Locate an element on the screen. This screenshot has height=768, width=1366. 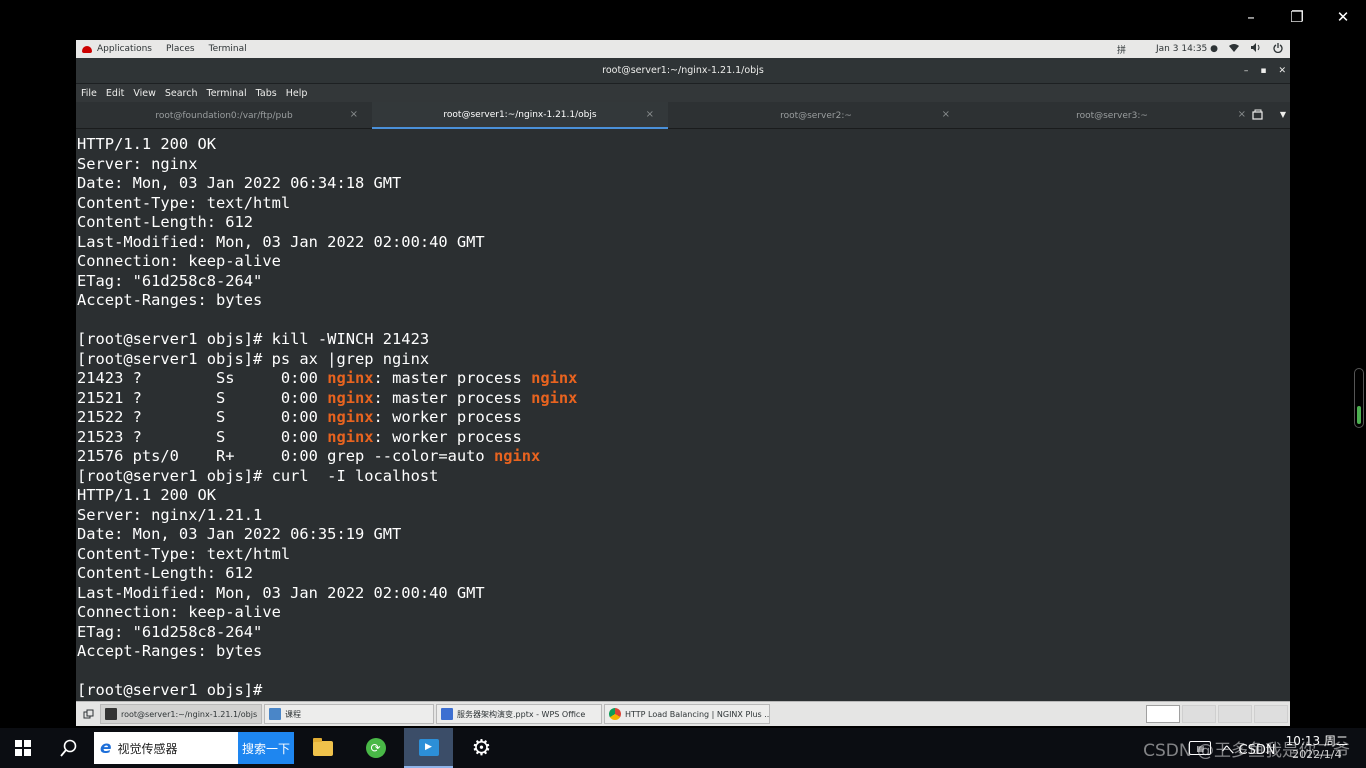
player-restore-button: ❐ is located at coordinates (1297, 17).